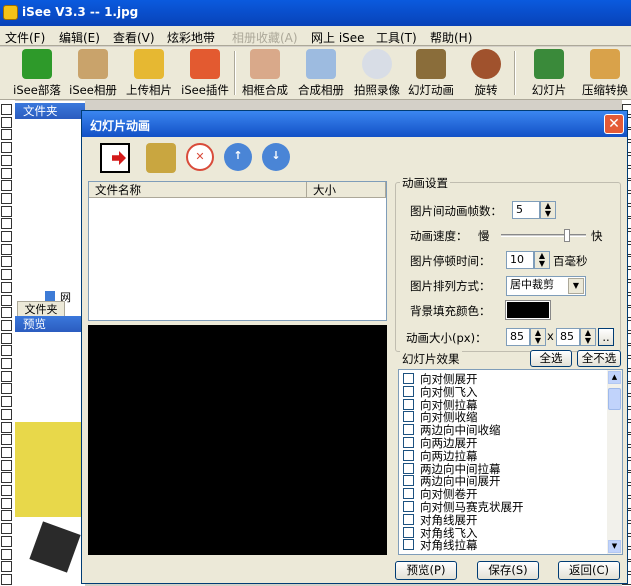 This screenshot has height=586, width=631. I want to click on menu-file: 文件(F), so click(25, 37).